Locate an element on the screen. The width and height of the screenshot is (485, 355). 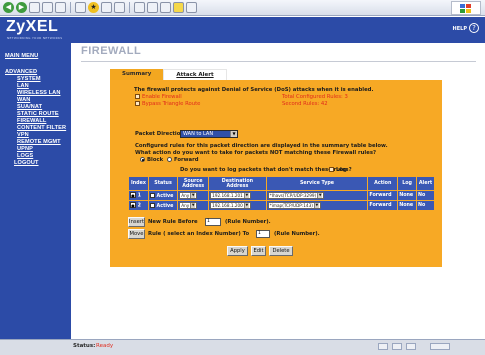
sidebar-item-content-filter: CONTENT FILTER is located at coordinates (41, 128).